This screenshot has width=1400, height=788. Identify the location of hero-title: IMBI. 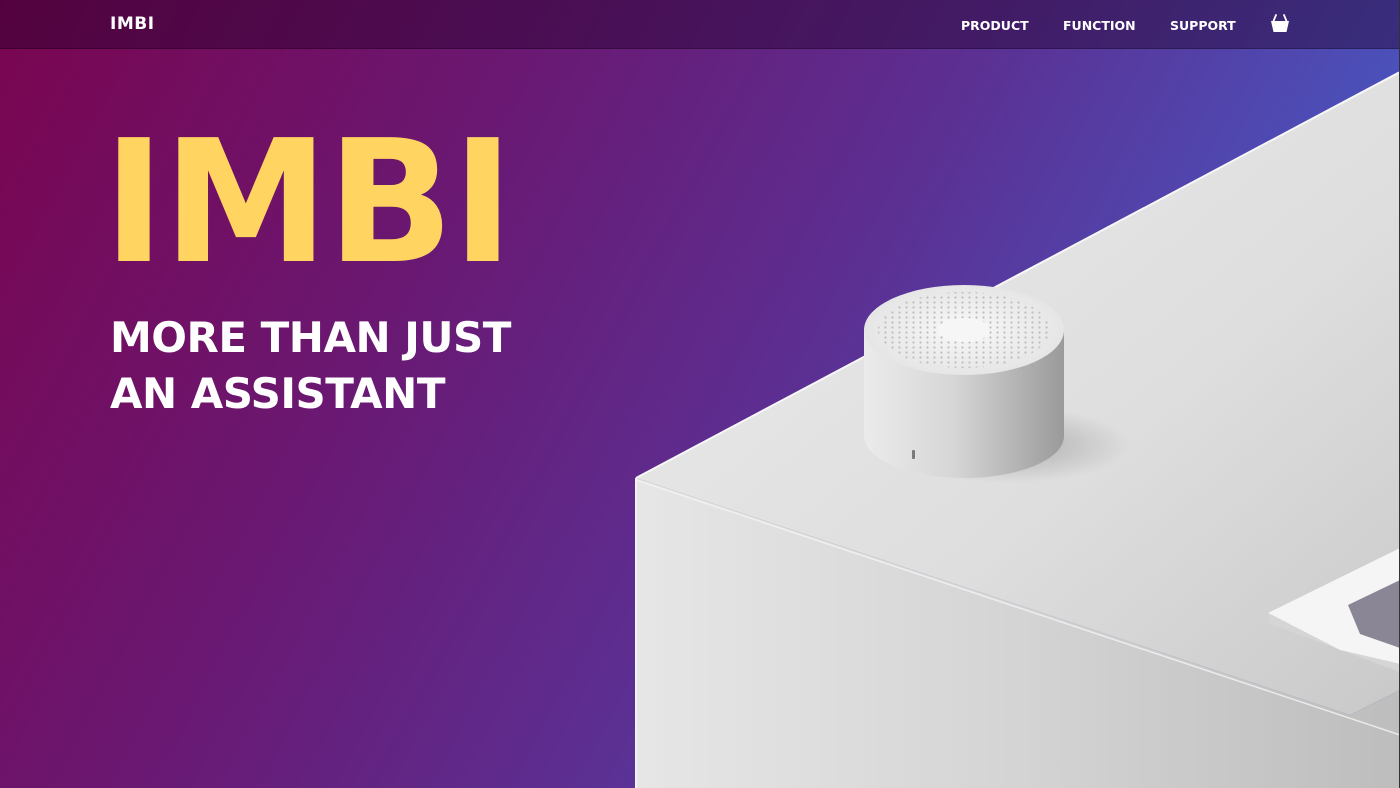
(308, 203).